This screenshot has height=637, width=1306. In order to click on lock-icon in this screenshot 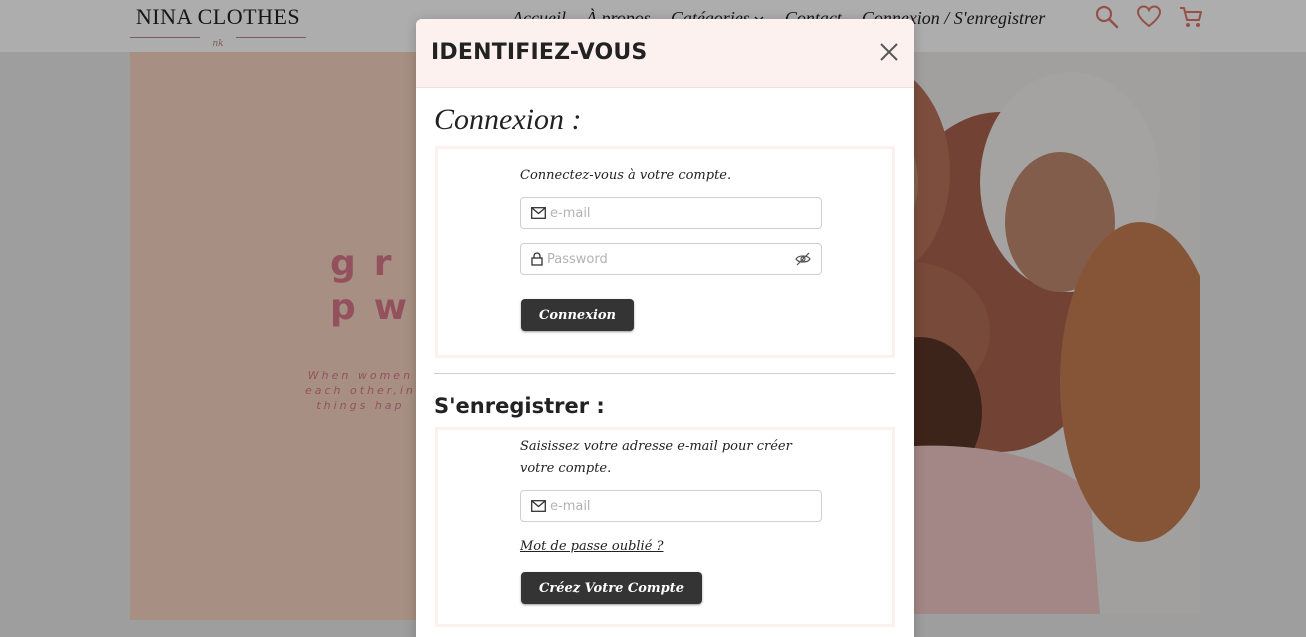, I will do `click(537, 259)`.